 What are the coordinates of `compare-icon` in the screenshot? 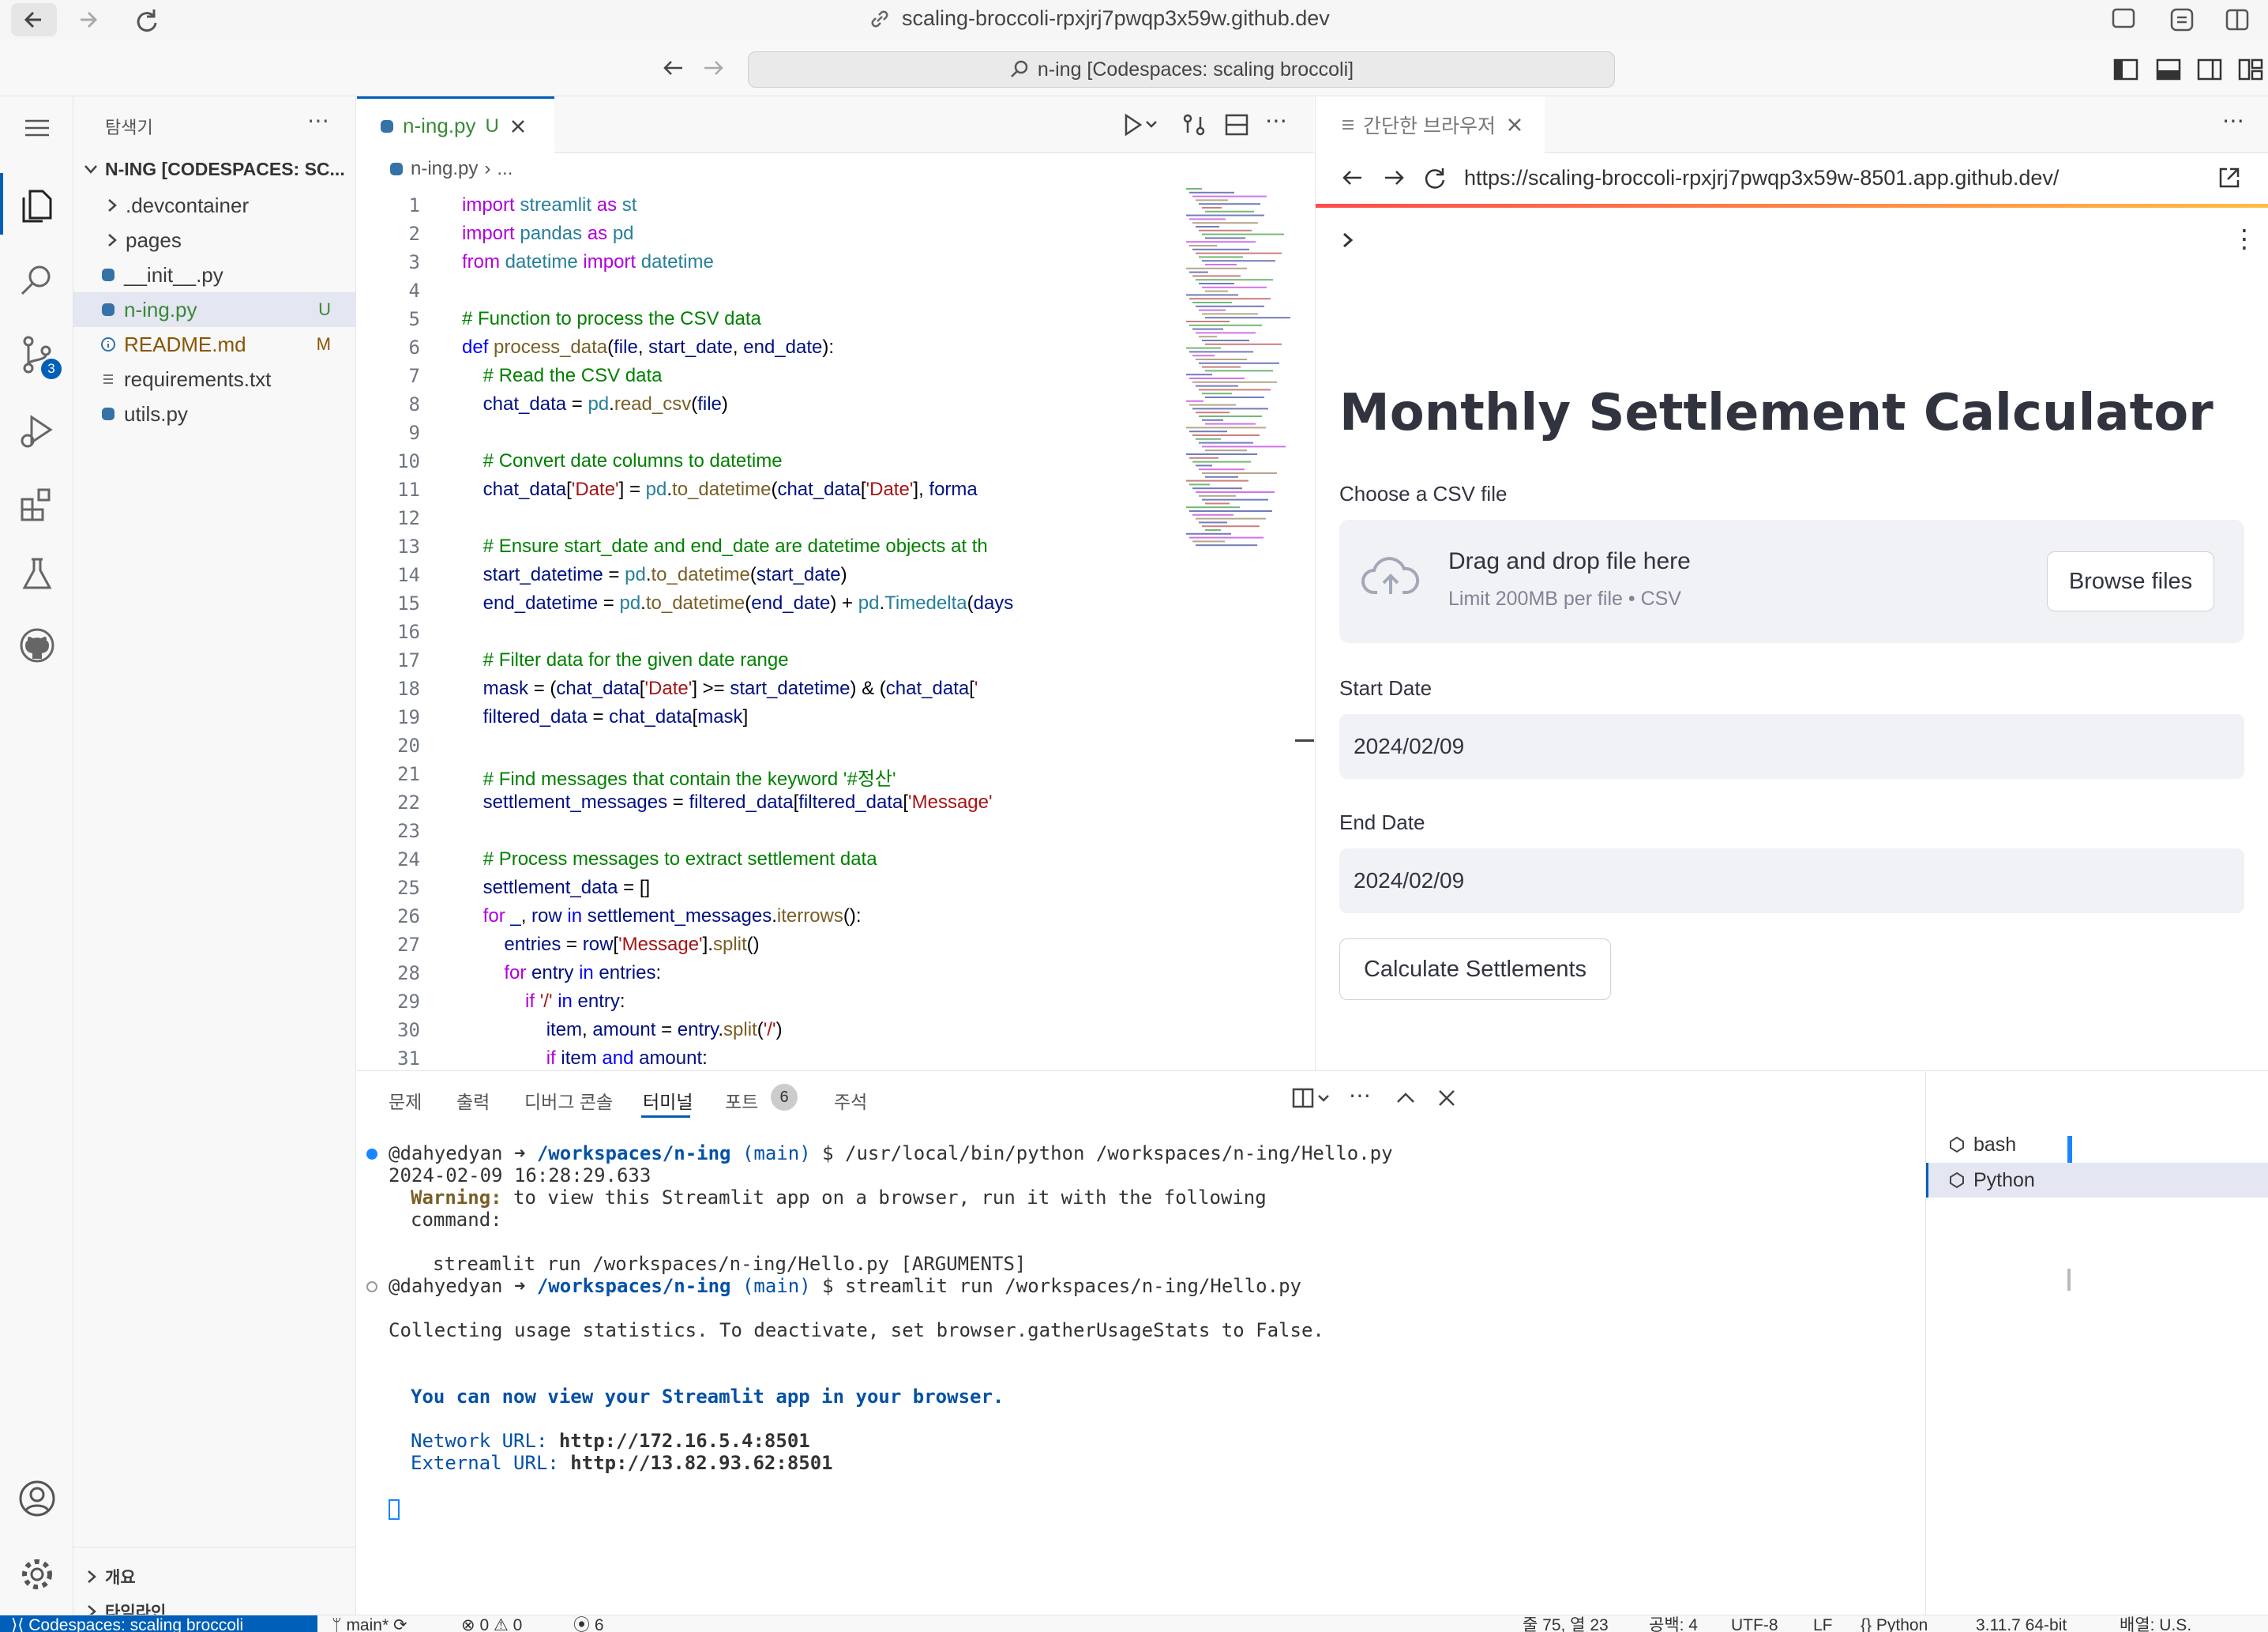 It's located at (1194, 124).